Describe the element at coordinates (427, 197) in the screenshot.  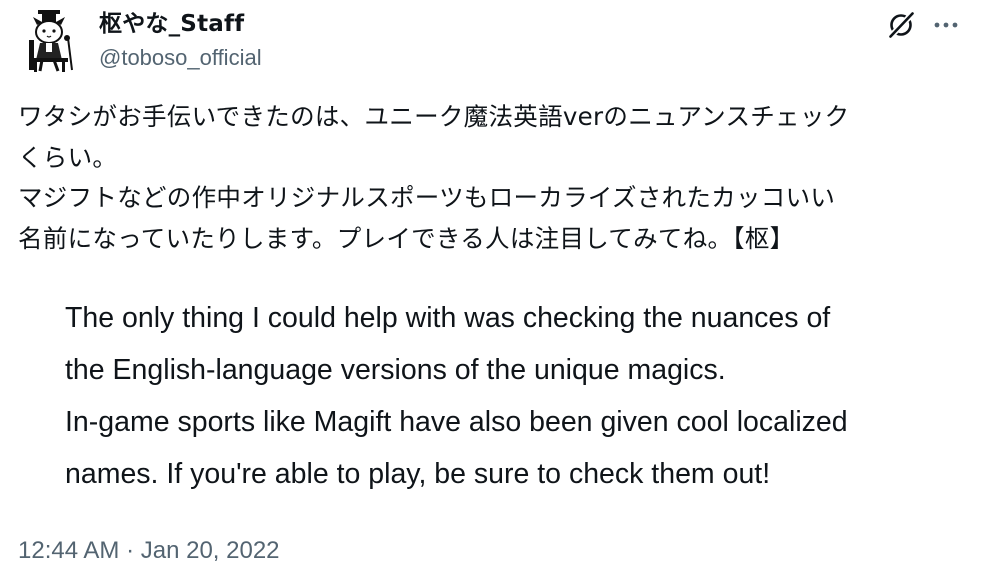
I see `tweet-text-line: マジフトなどの作中オリジナルスポーツもローカライズされたカッコいい` at that location.